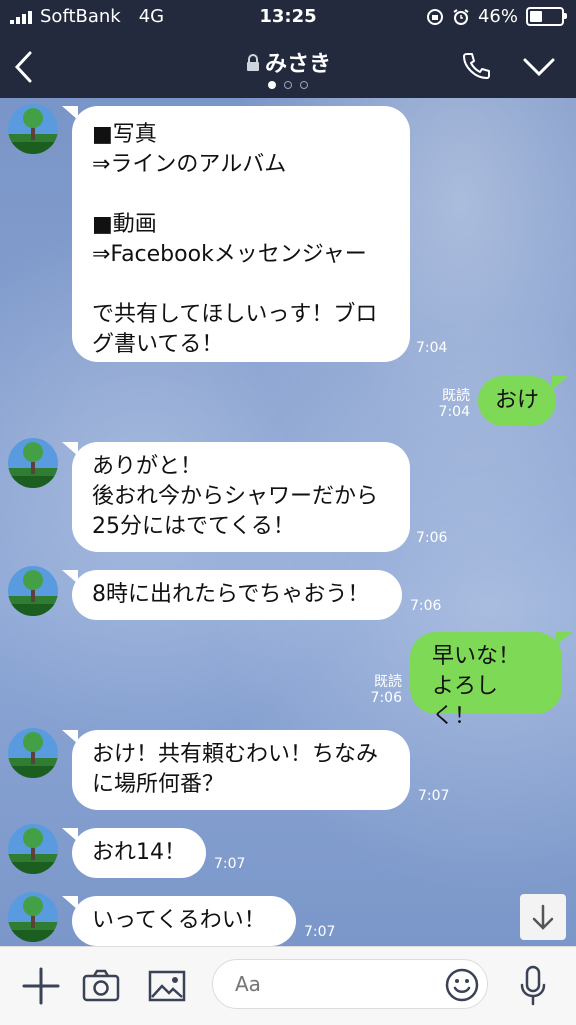  Describe the element at coordinates (158, 344) in the screenshot. I see `message-line: グ書いてる！` at that location.